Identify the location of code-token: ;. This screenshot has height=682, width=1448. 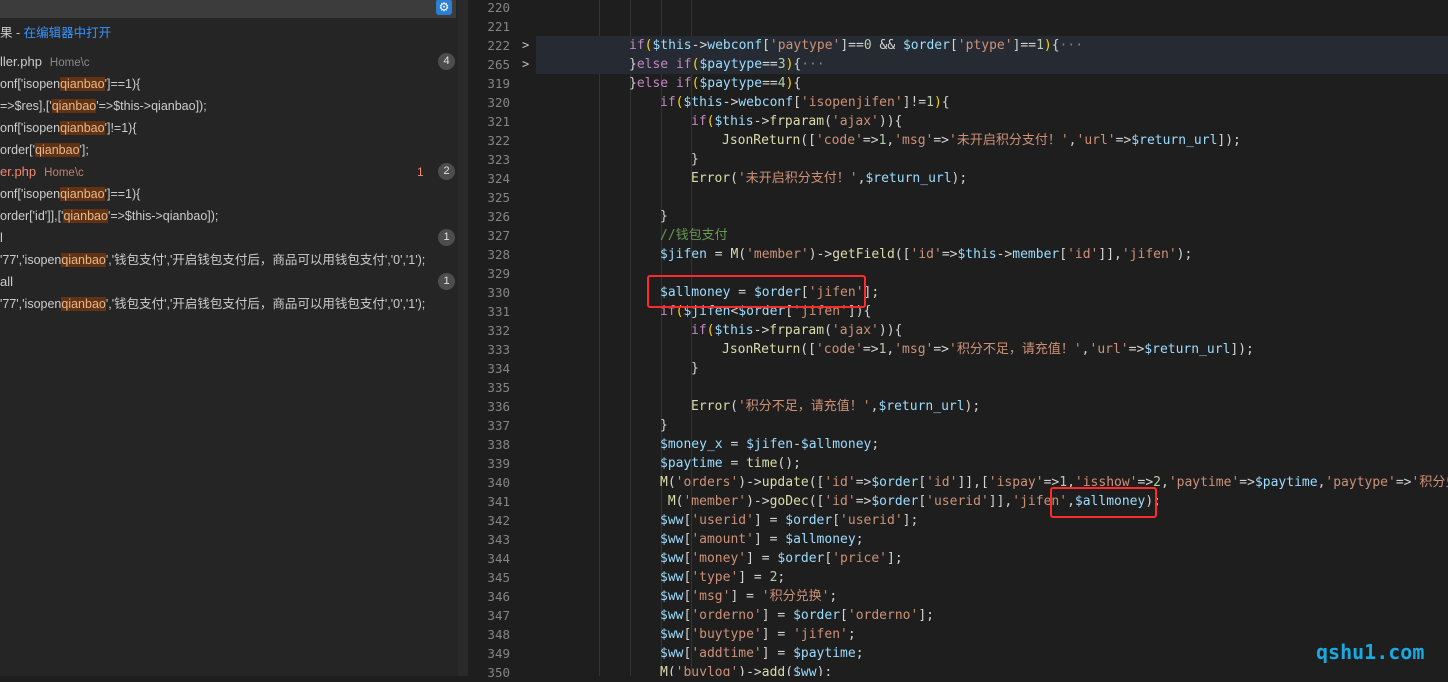
(781, 577).